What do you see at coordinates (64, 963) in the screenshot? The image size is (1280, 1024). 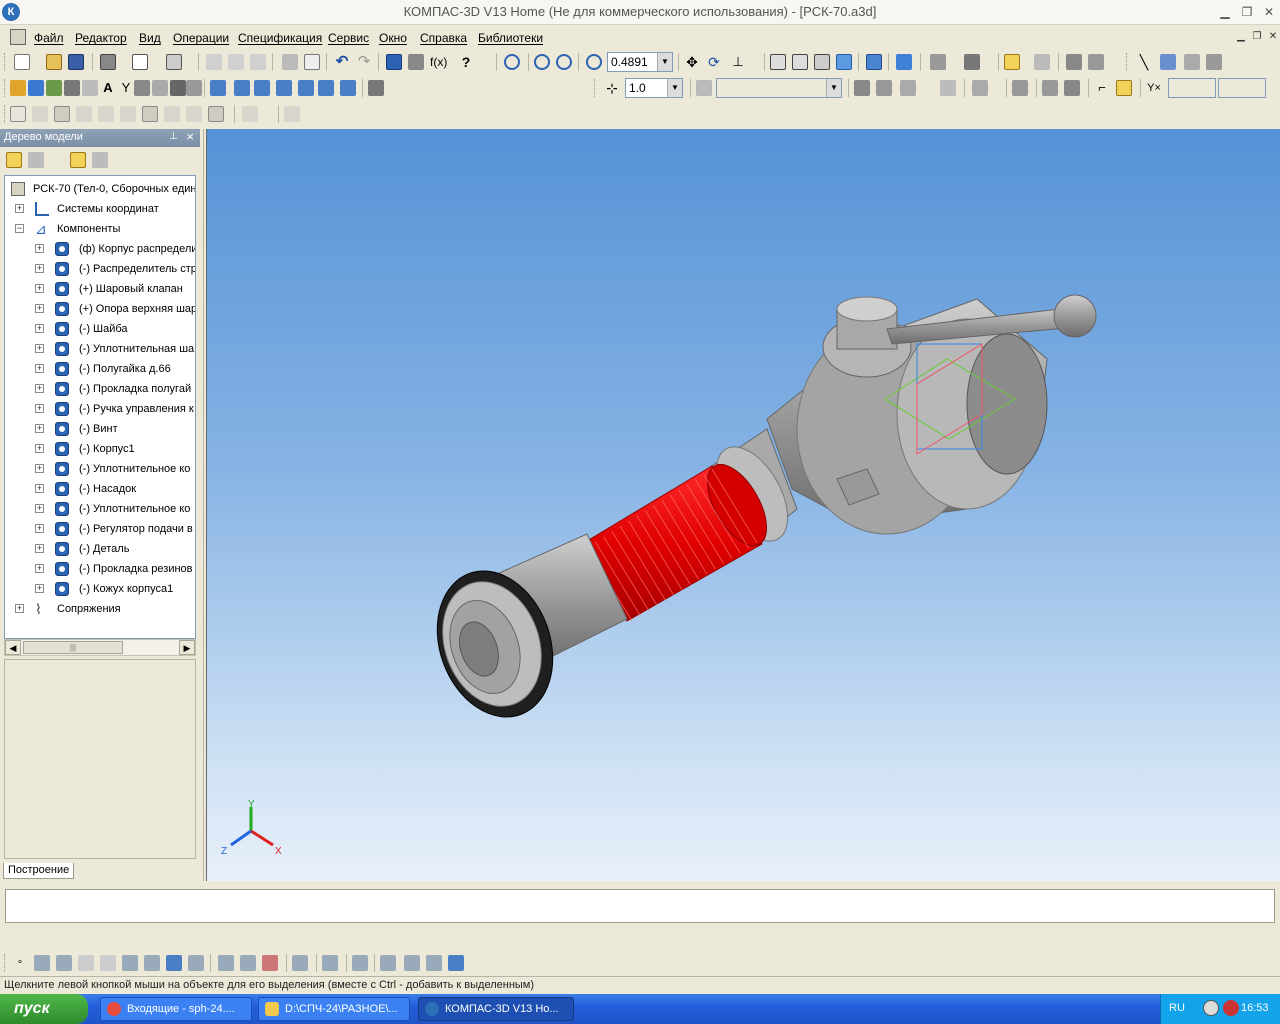 I see `arc-icon` at bounding box center [64, 963].